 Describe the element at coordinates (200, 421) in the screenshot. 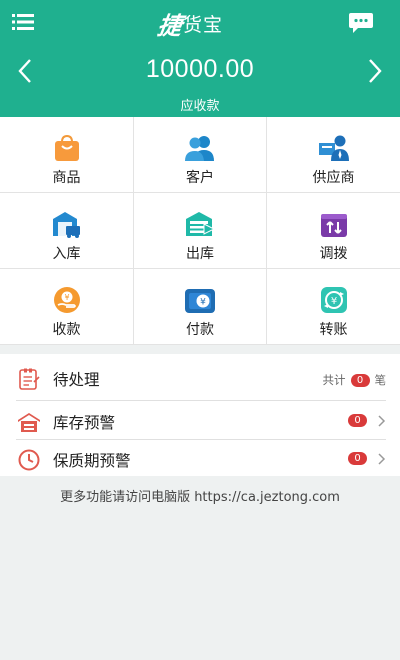

I see `stock-alert-row: 库存预警 0` at that location.